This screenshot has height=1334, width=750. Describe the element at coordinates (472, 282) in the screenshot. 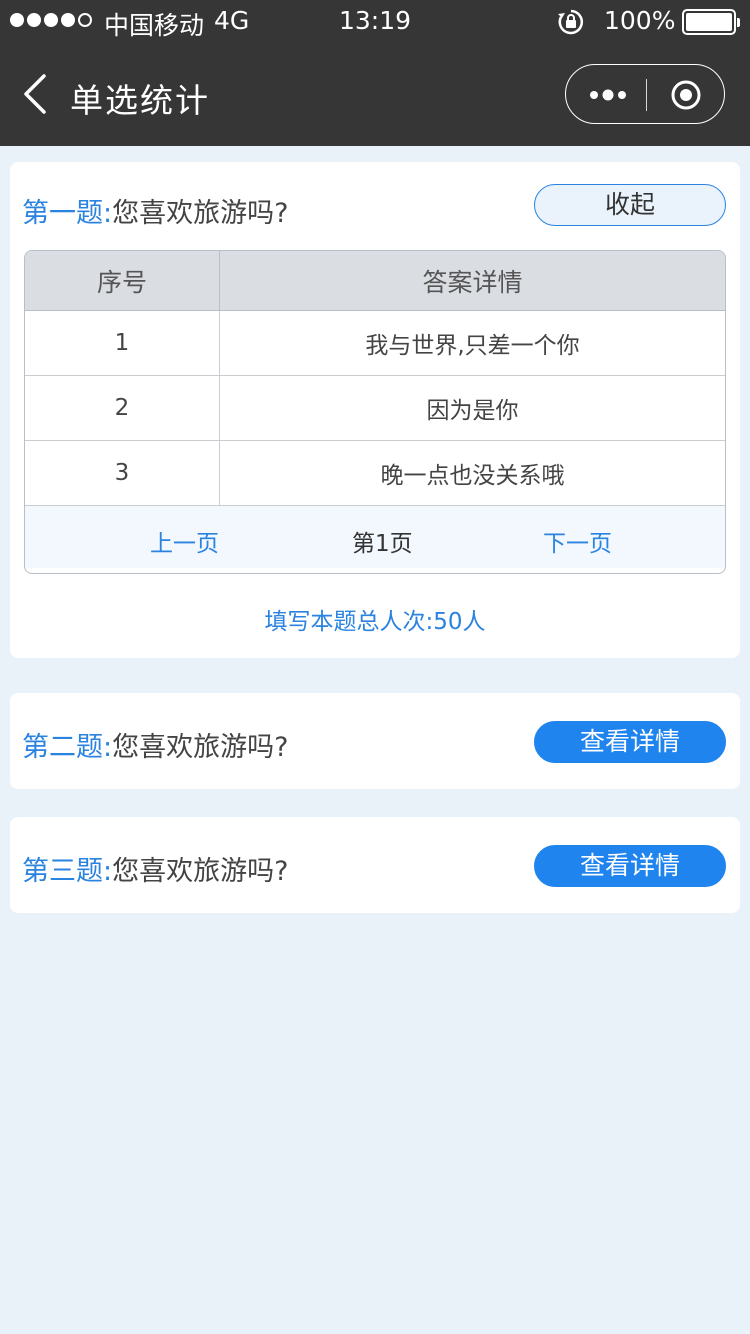

I see `column-header-answer: 答案详情` at that location.